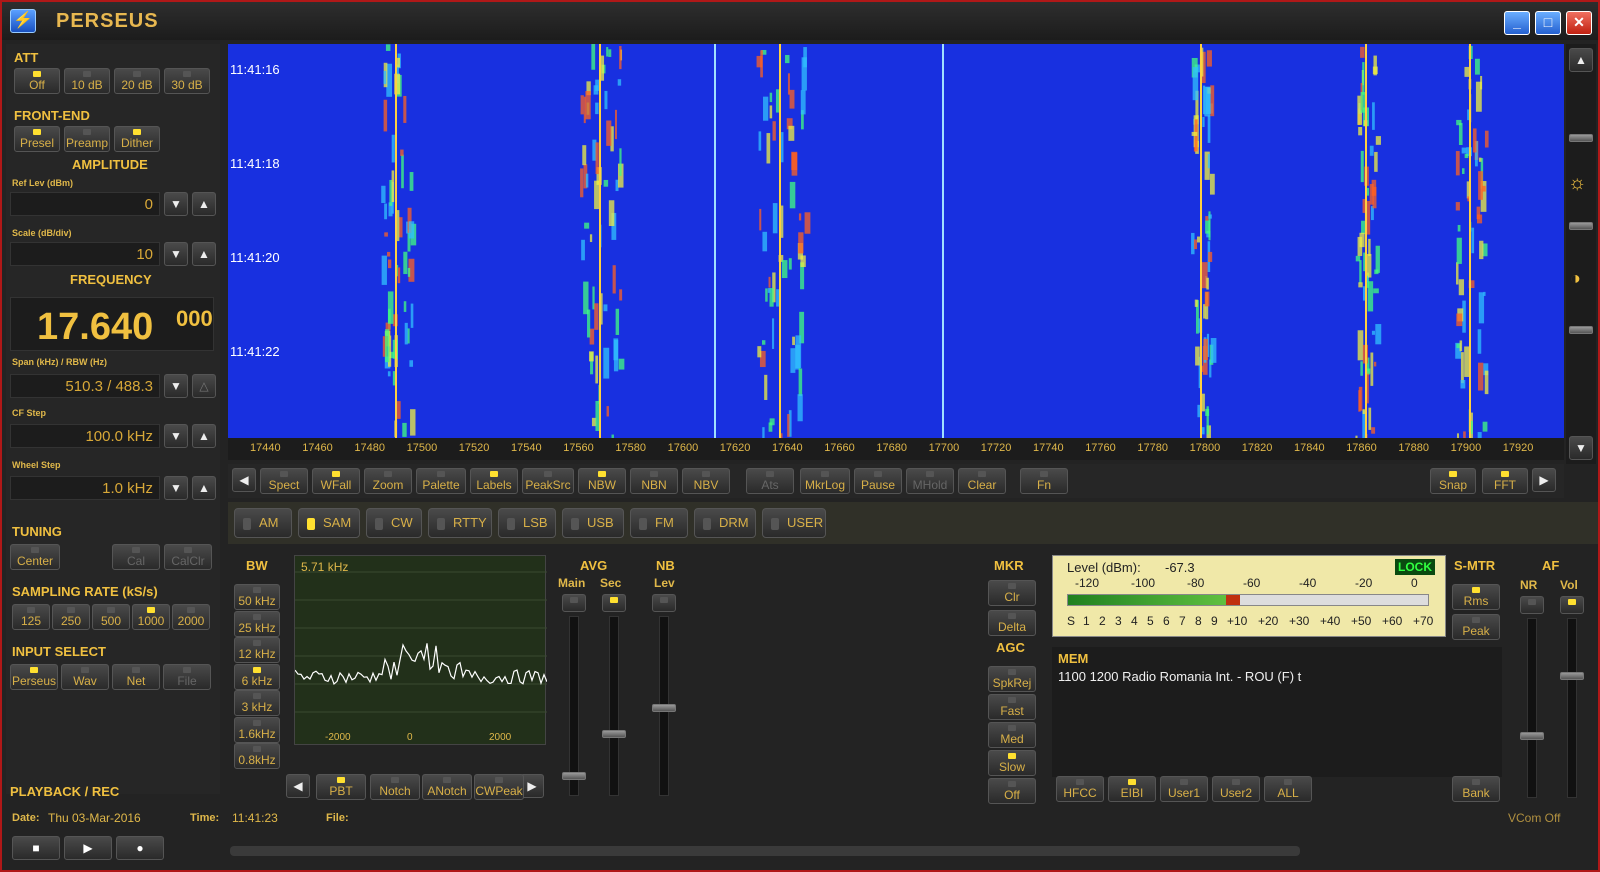 The image size is (1600, 872). I want to click on nr-toggle, so click(1532, 605).